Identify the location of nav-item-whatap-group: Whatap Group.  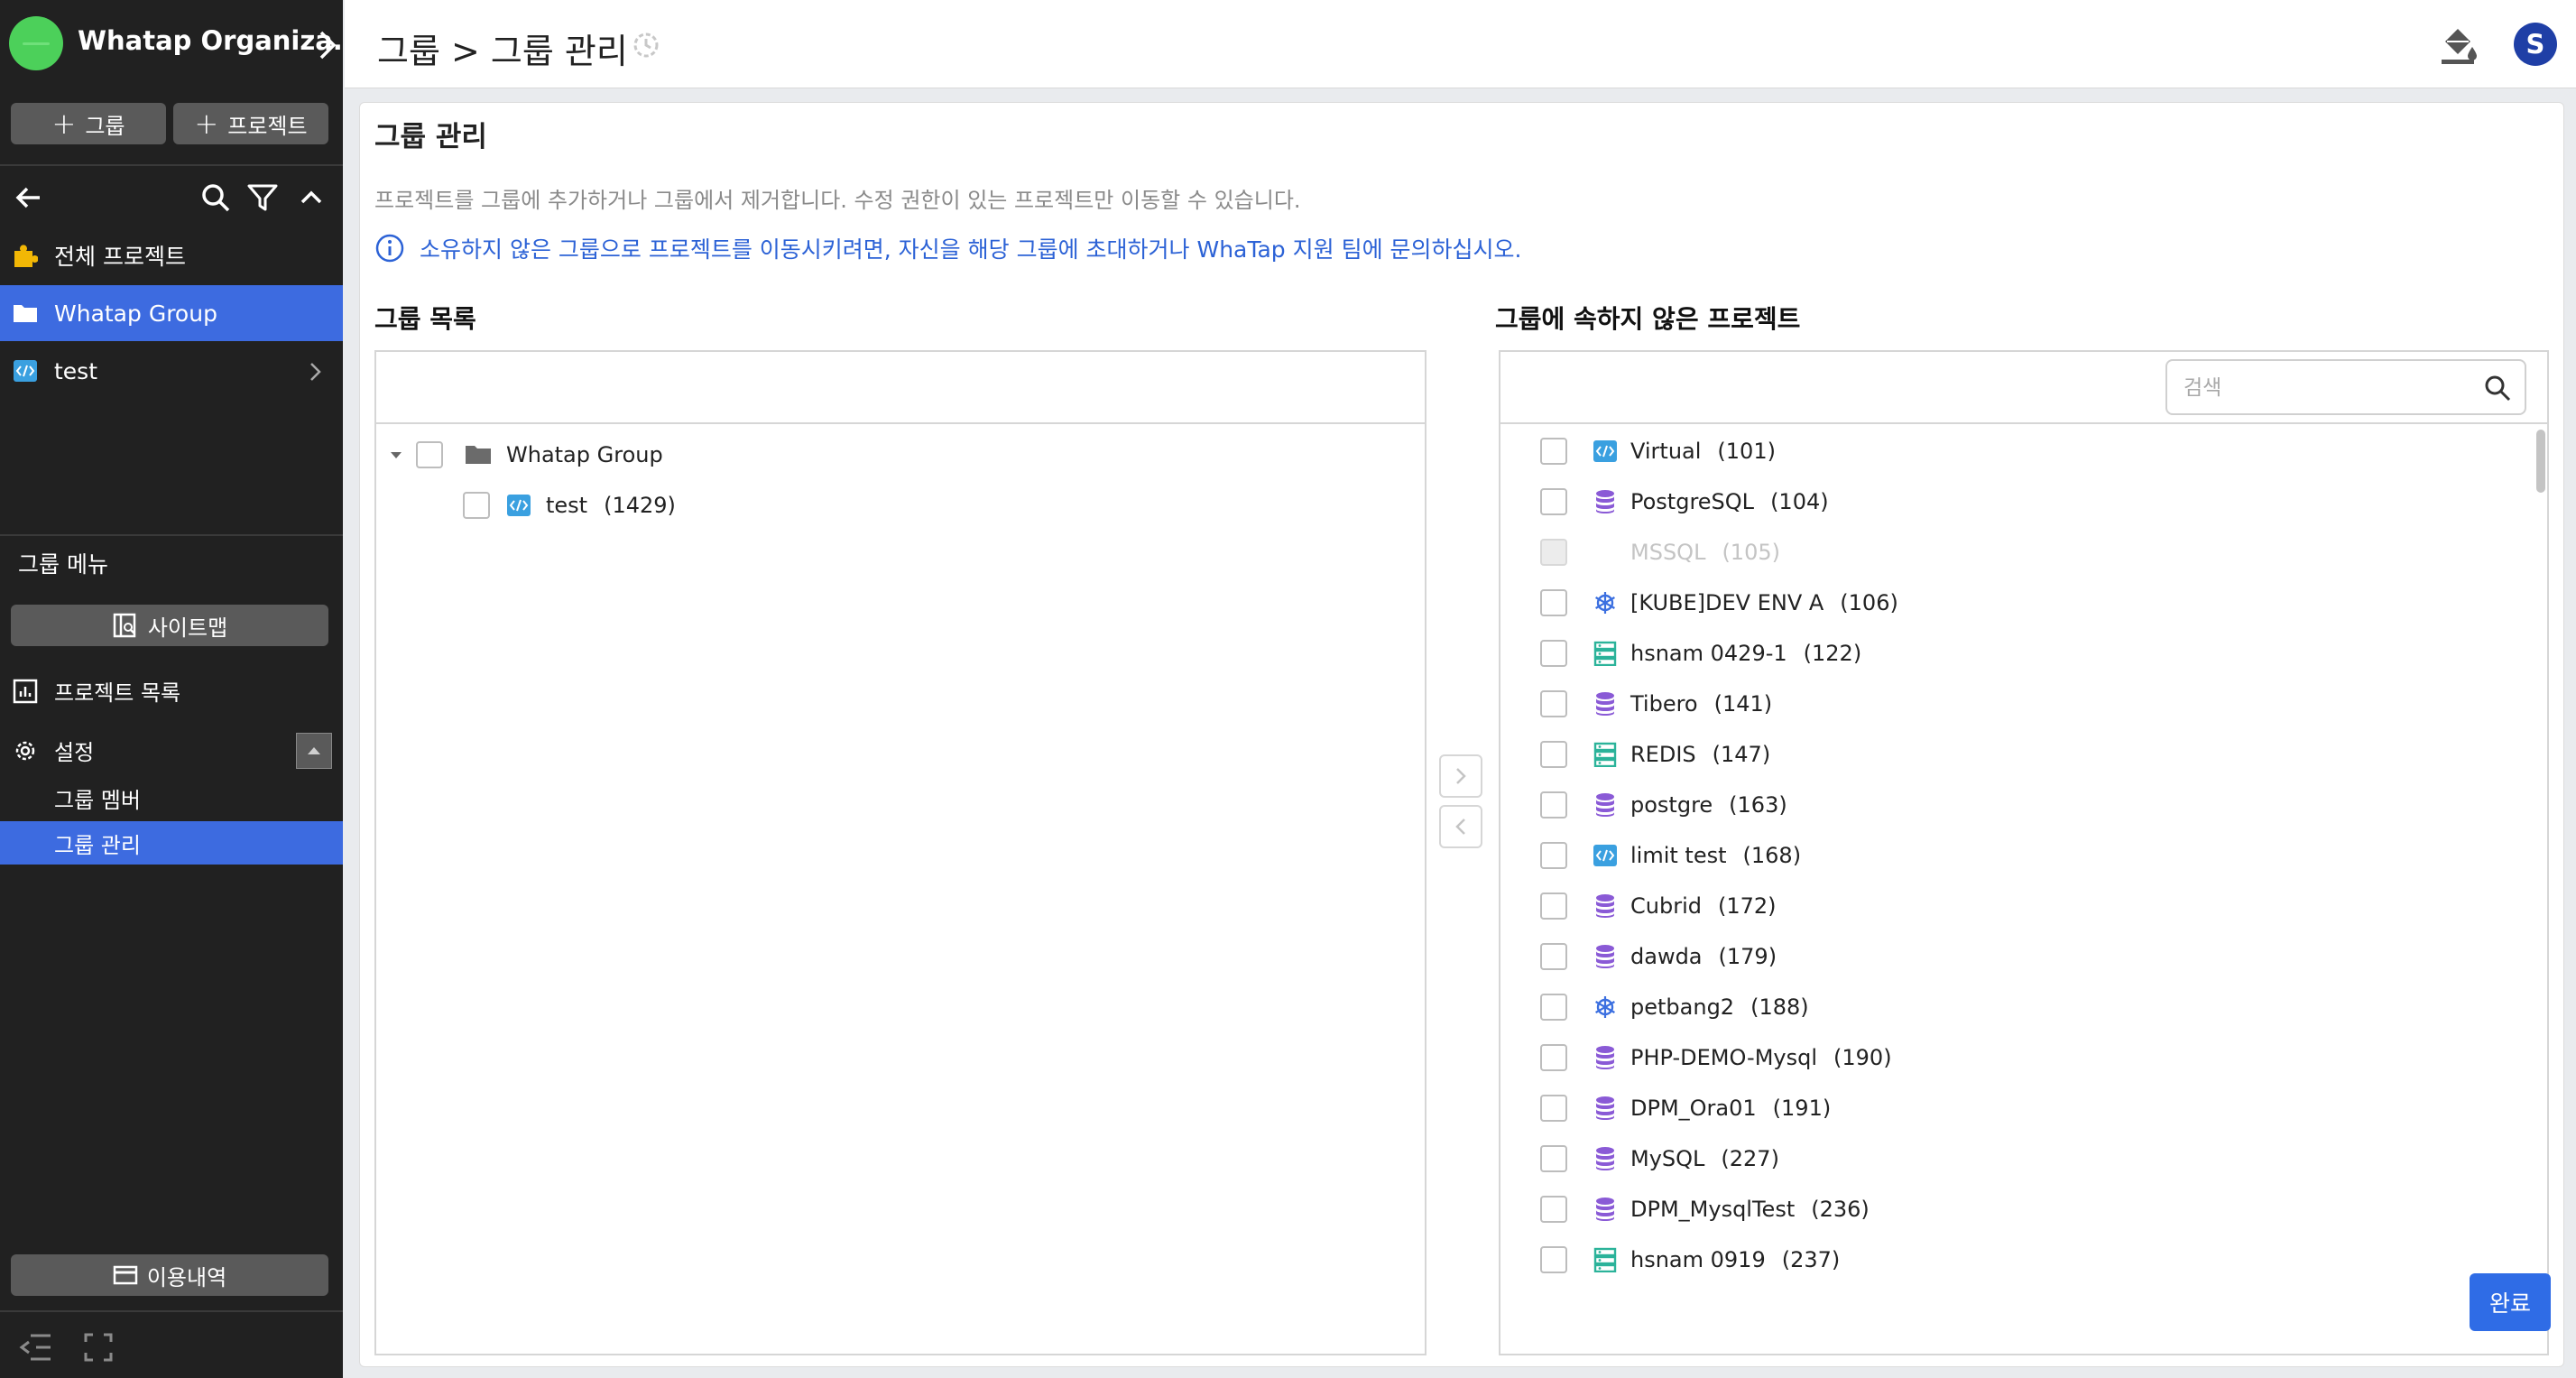
(171, 313).